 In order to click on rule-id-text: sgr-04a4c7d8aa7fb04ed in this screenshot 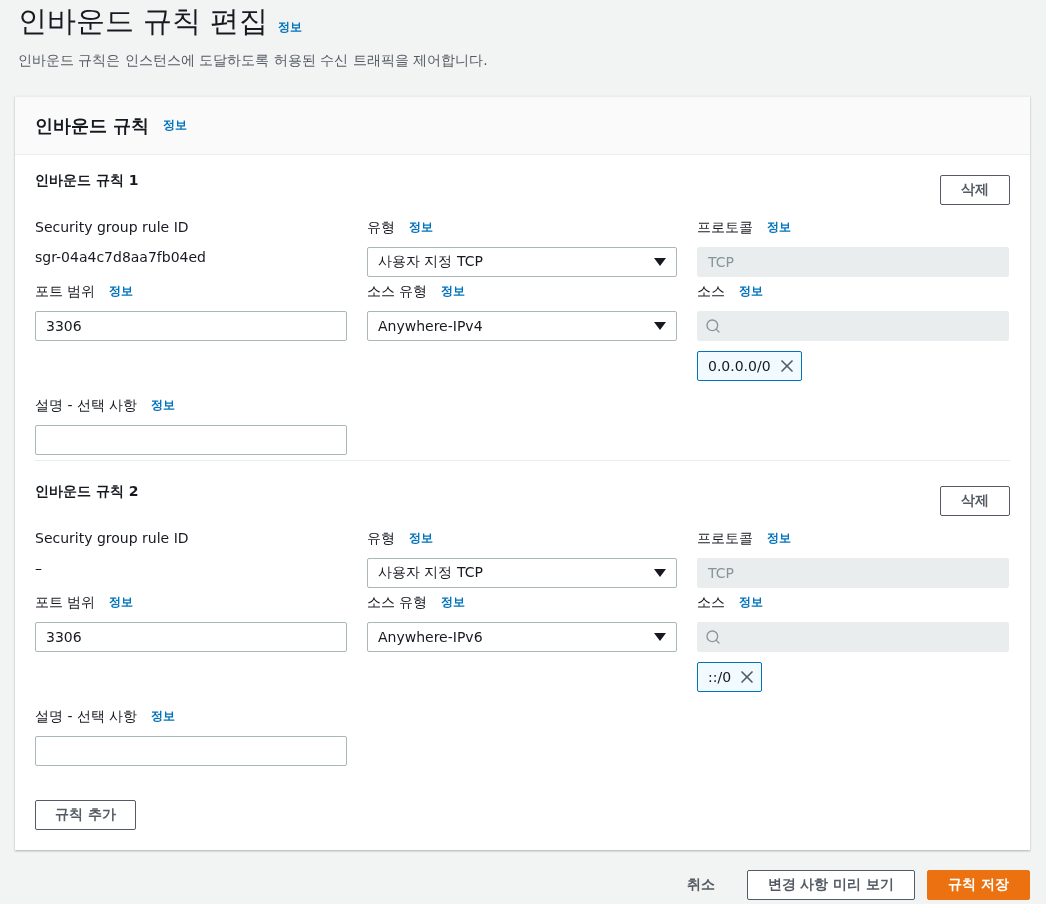, I will do `click(121, 257)`.